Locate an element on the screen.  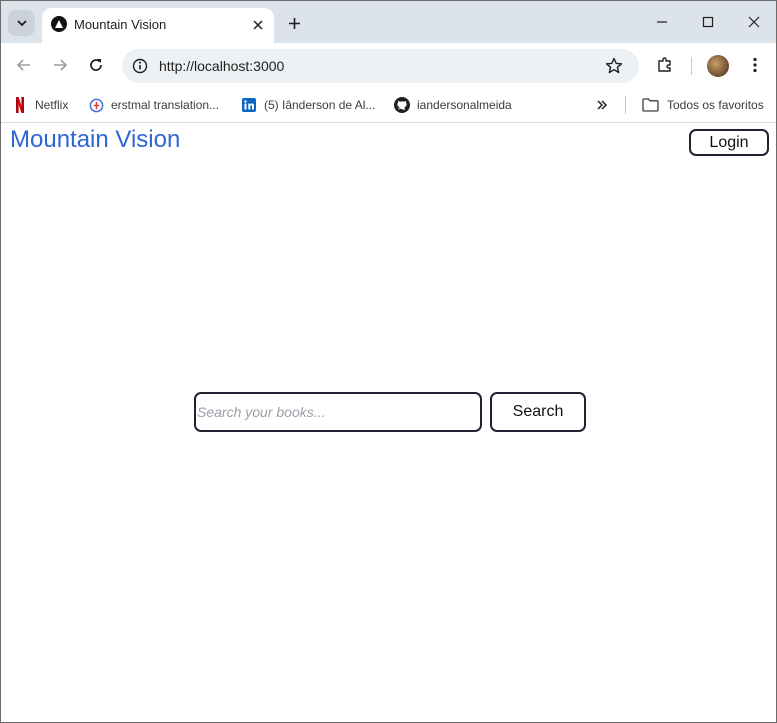
arrow-left-icon is located at coordinates (23, 65).